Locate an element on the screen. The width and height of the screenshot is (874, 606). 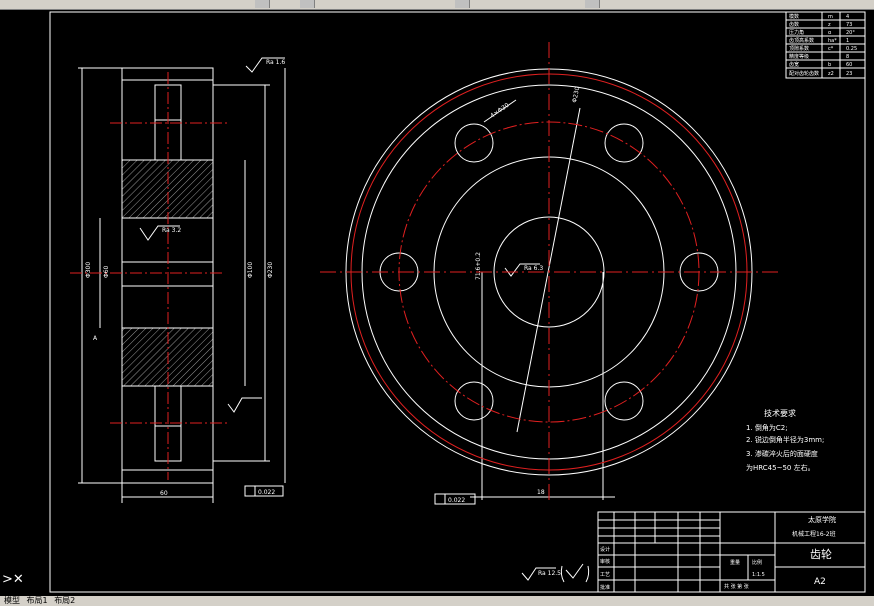
tech-item-2: 2. 锐边倒角半径为3mm; is located at coordinates (785, 439).